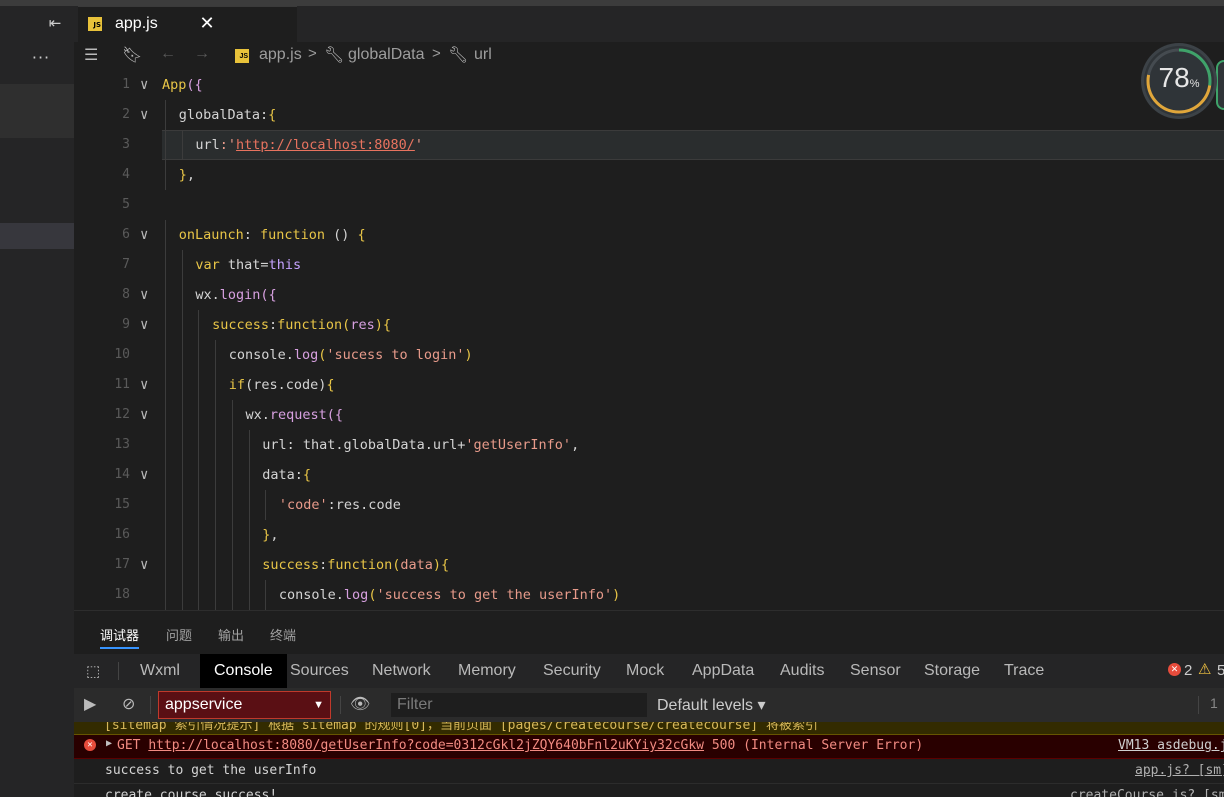  I want to click on clear-console-icon: ⊘, so click(128, 704).